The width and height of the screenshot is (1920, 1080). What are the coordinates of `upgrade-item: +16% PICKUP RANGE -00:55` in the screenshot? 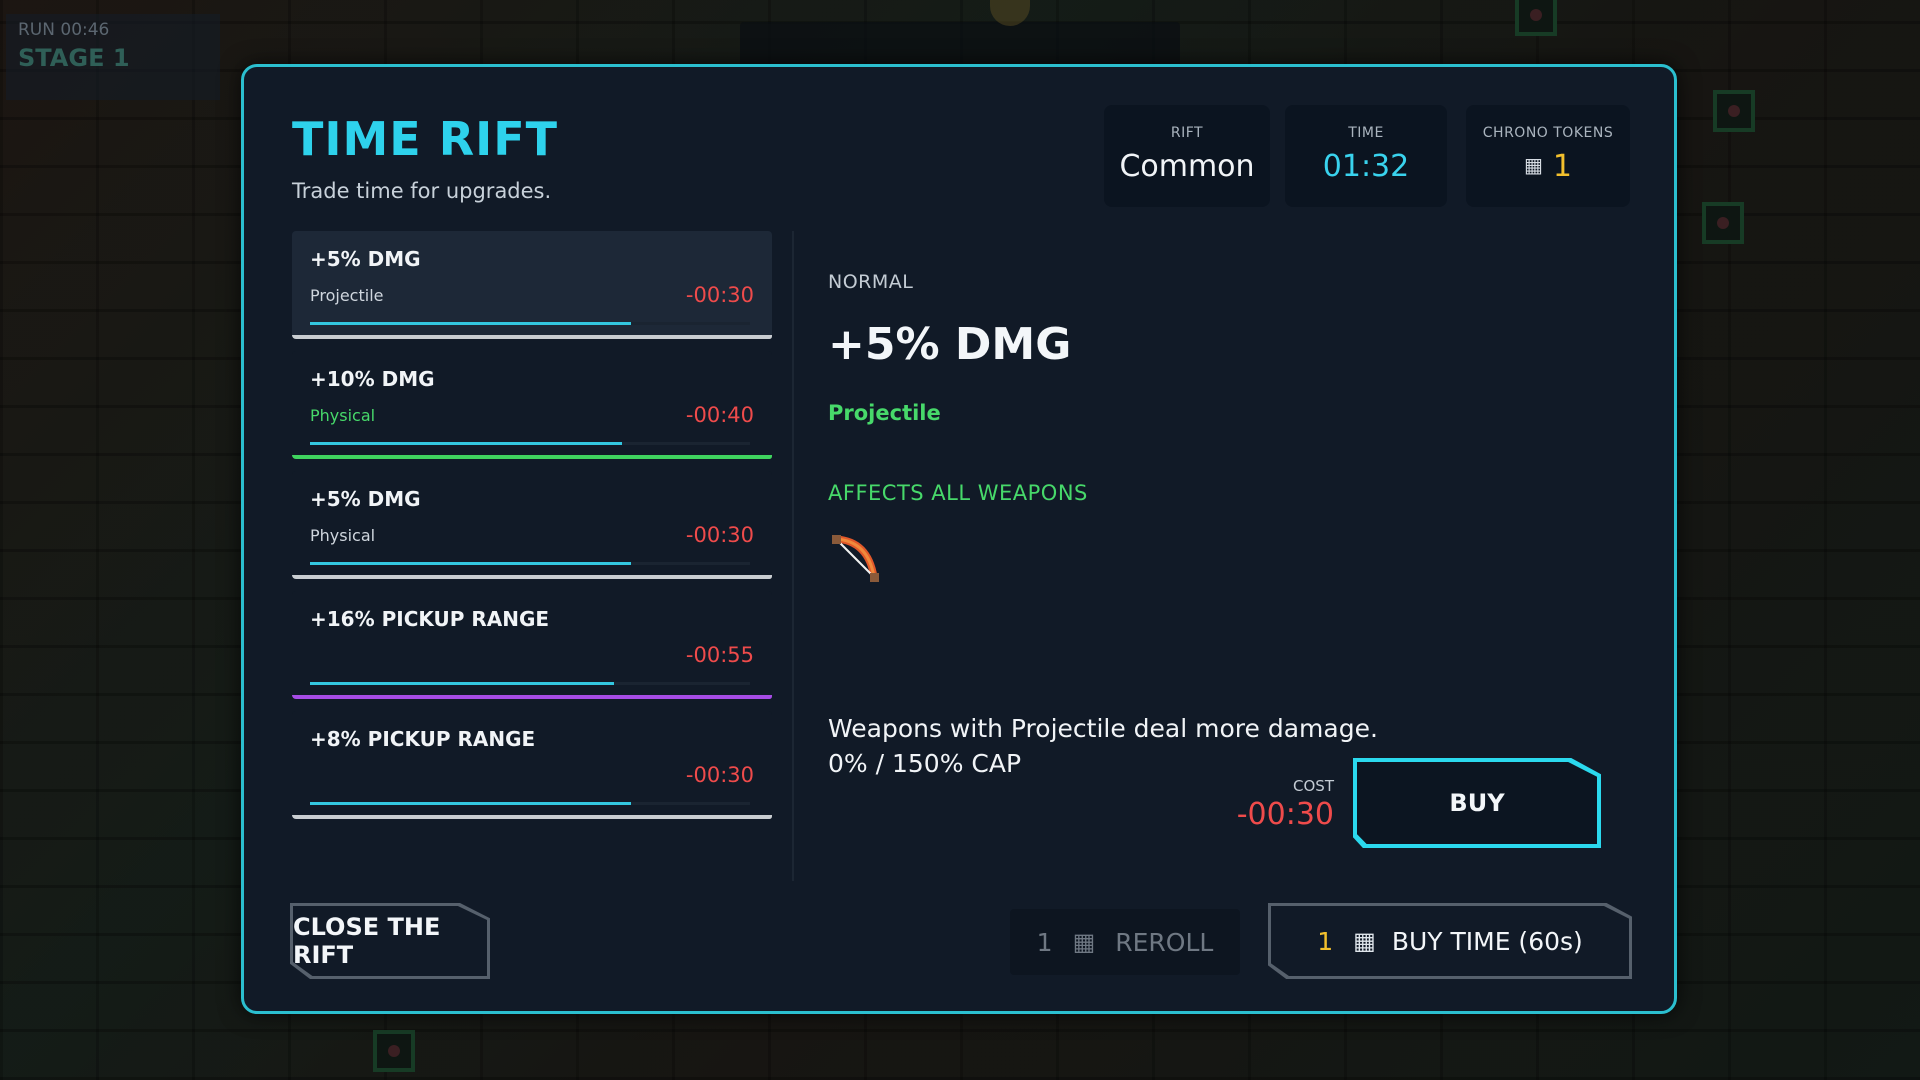 It's located at (532, 645).